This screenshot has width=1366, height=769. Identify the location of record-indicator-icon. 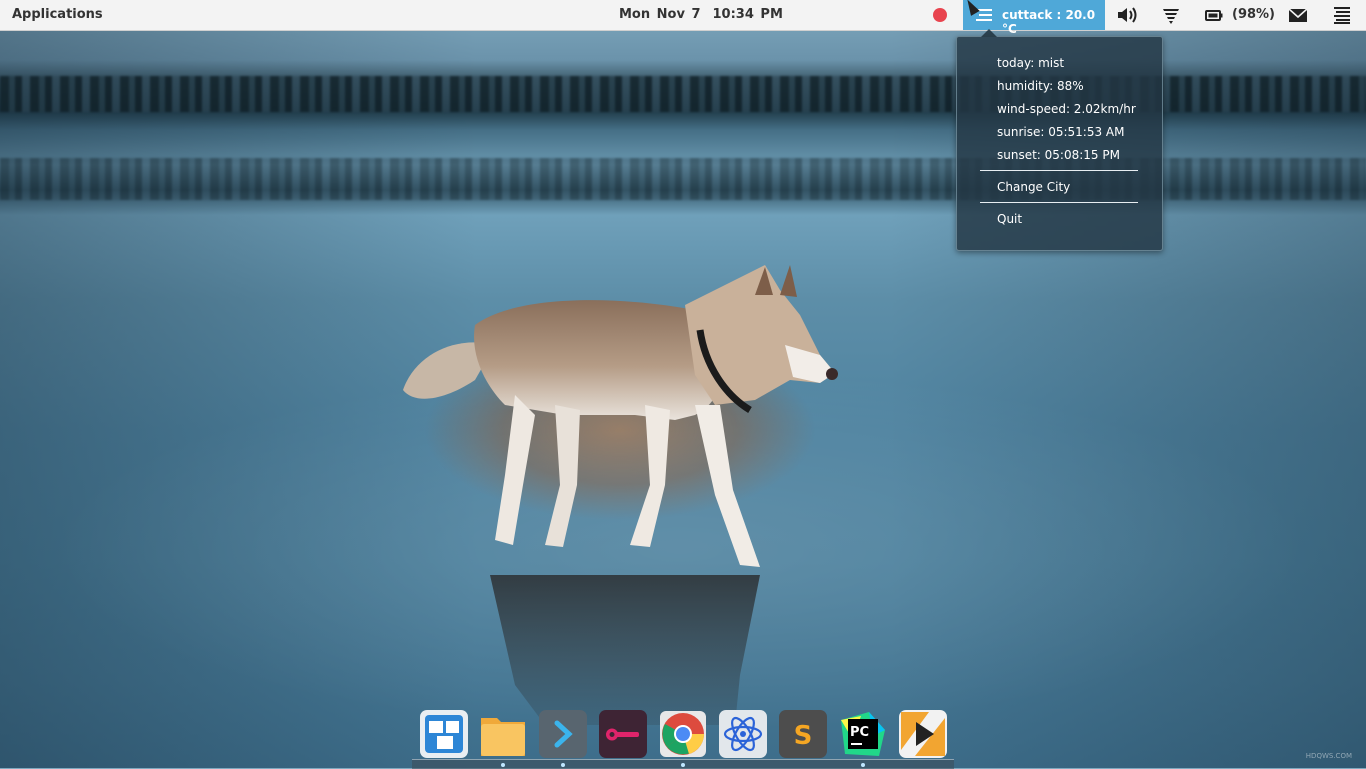
(940, 15).